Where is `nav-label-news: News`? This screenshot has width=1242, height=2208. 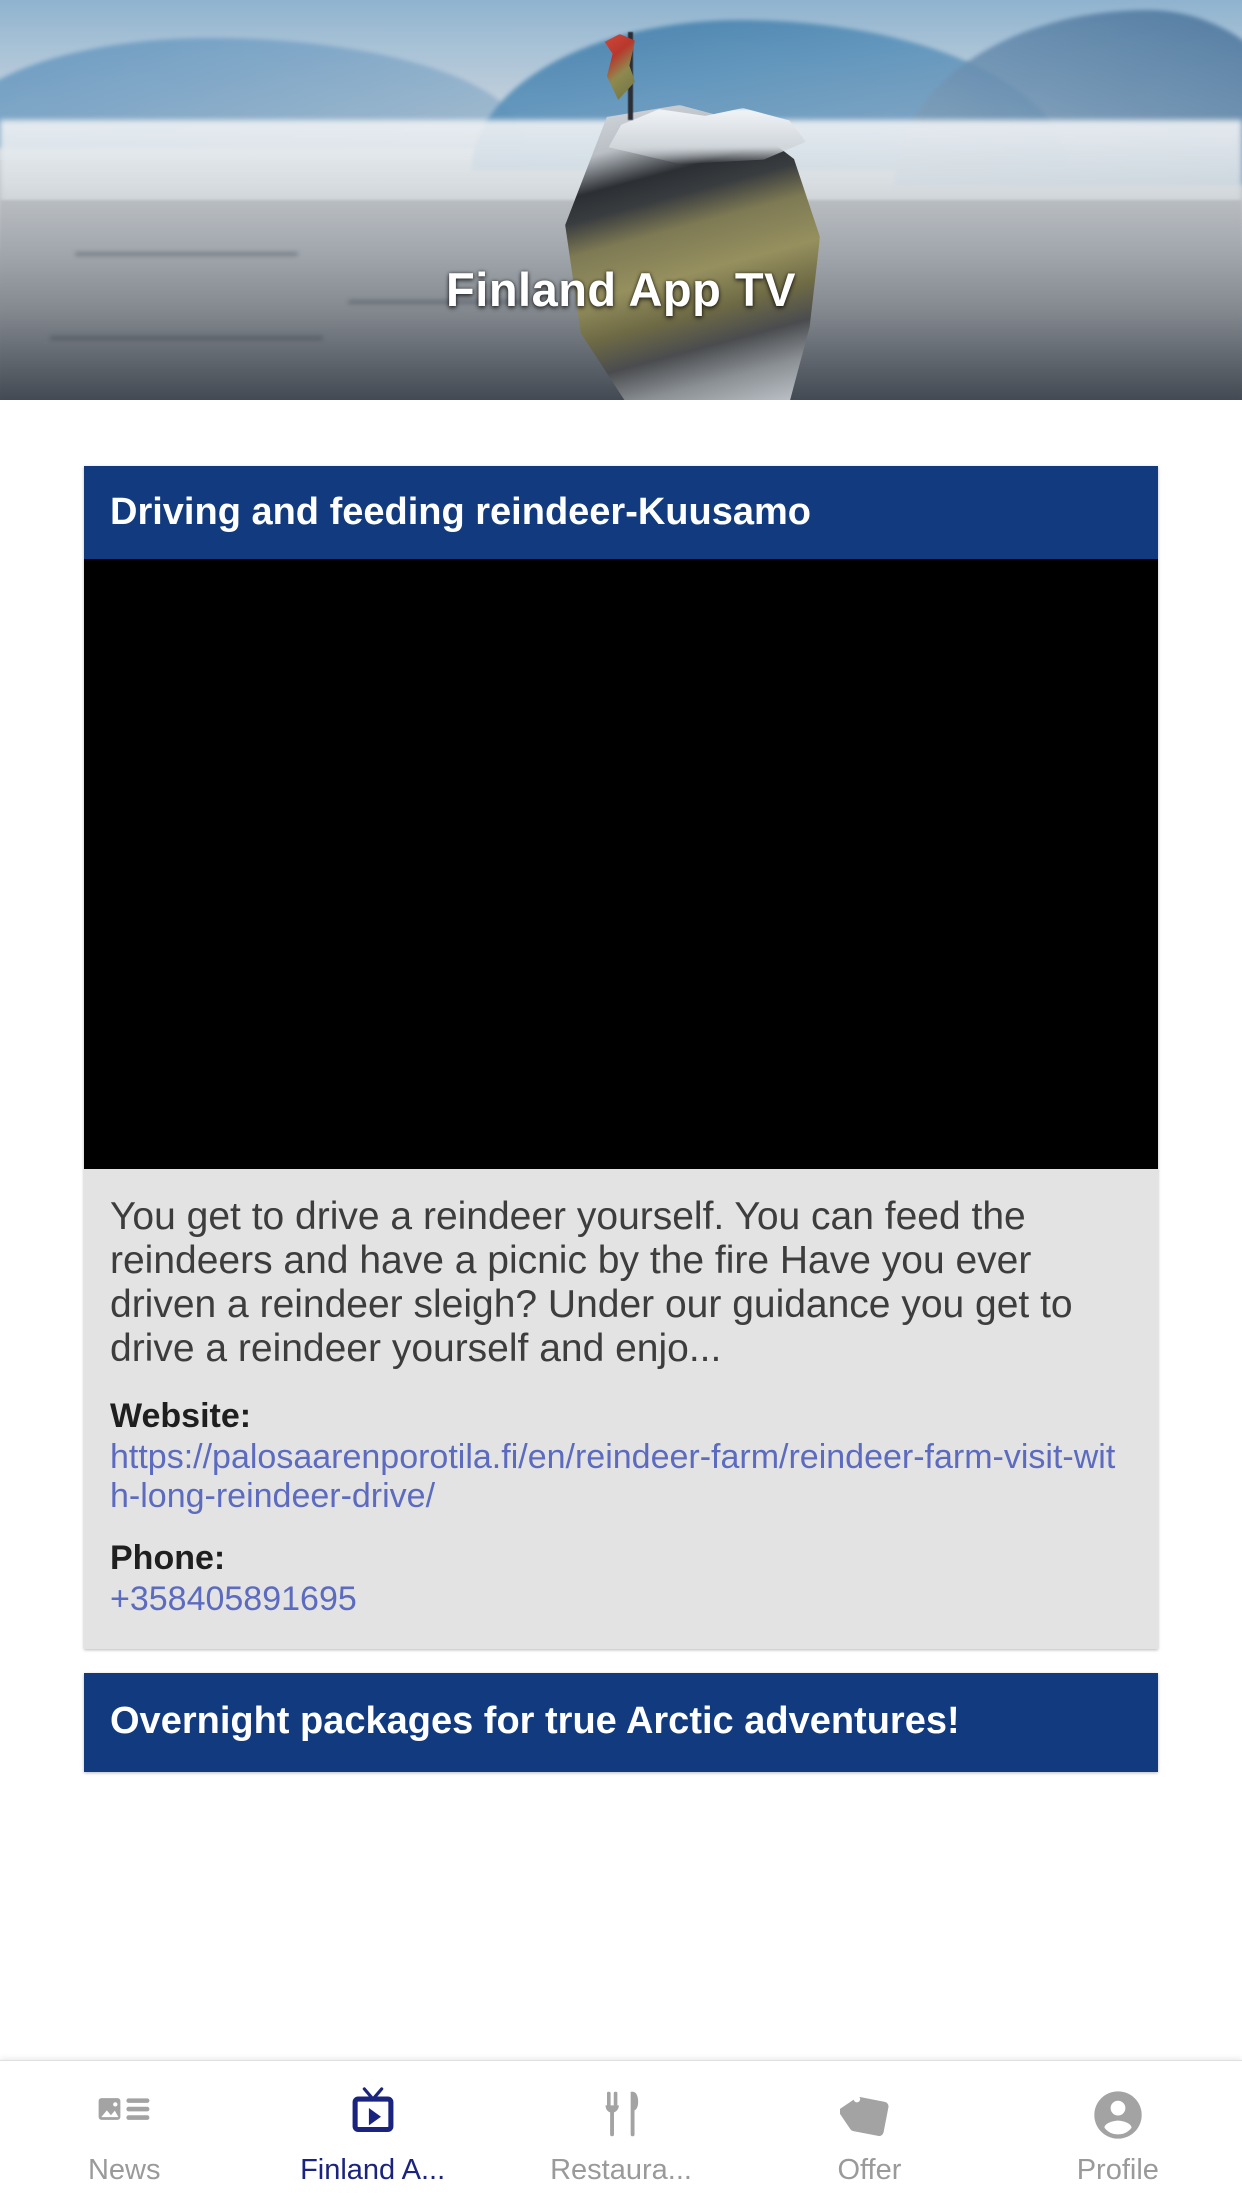
nav-label-news: News is located at coordinates (124, 2170).